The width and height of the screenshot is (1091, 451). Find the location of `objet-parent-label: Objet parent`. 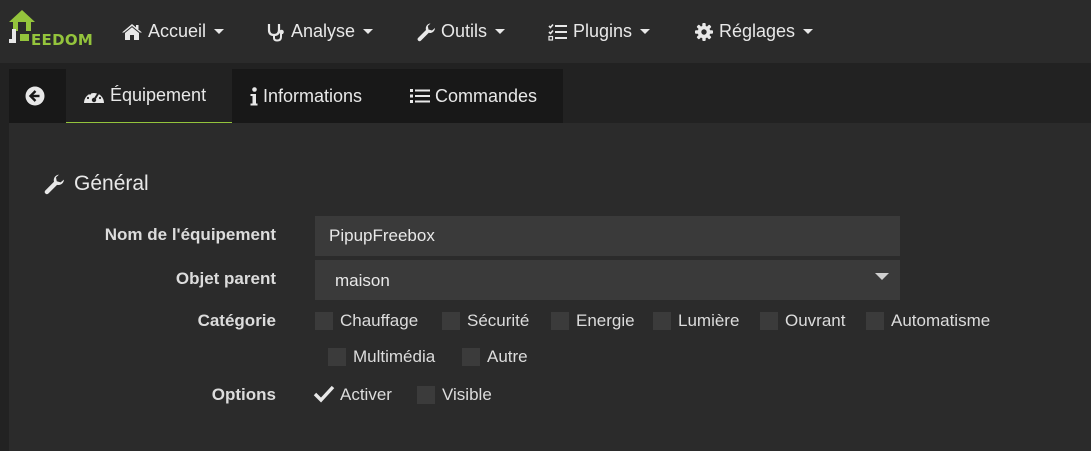

objet-parent-label: Objet parent is located at coordinates (225, 278).